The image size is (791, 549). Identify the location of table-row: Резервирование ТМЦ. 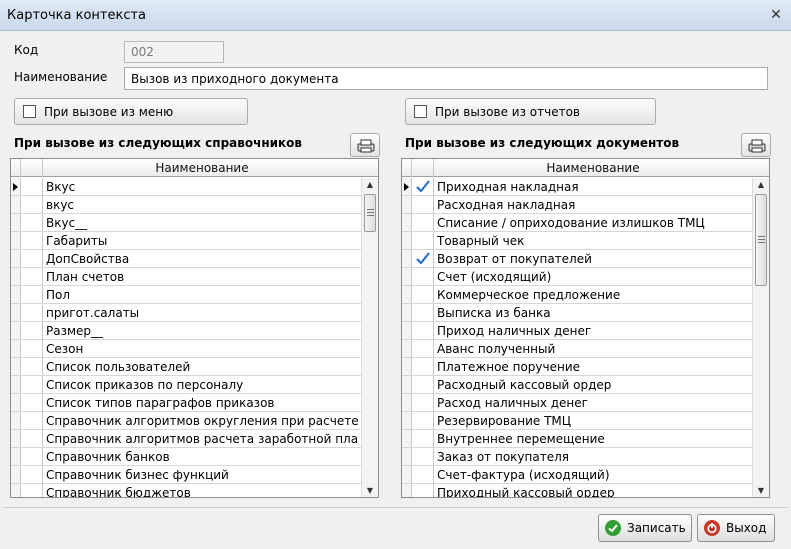
(577, 421).